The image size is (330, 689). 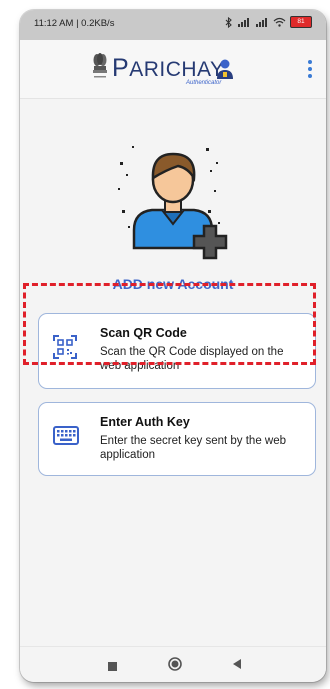 I want to click on scan-qr-title: Scan QR Code, so click(x=143, y=333).